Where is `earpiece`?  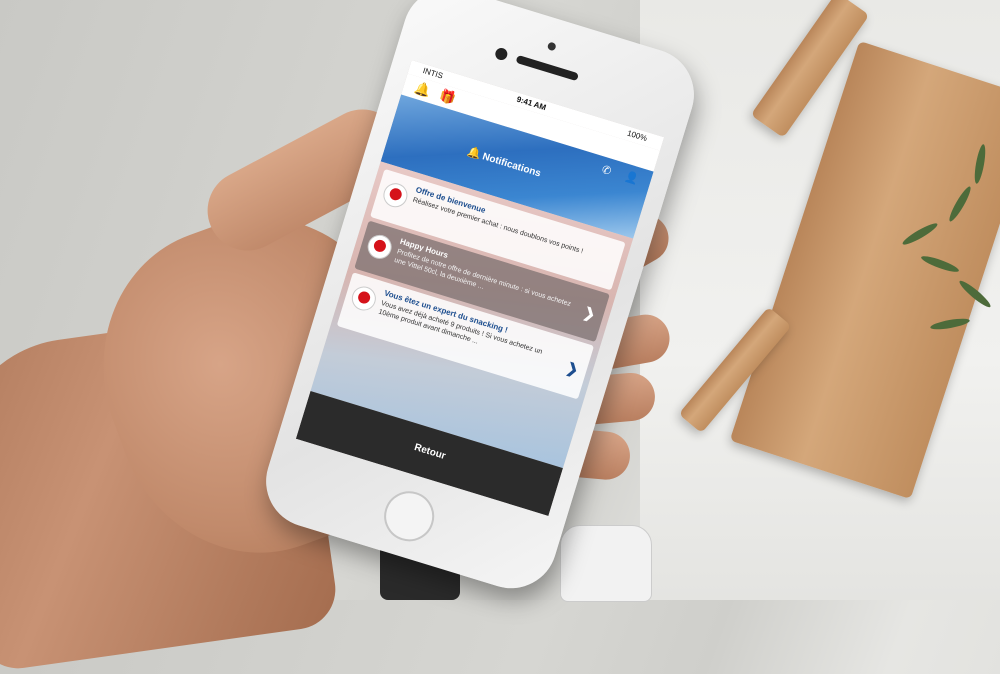
earpiece is located at coordinates (547, 68).